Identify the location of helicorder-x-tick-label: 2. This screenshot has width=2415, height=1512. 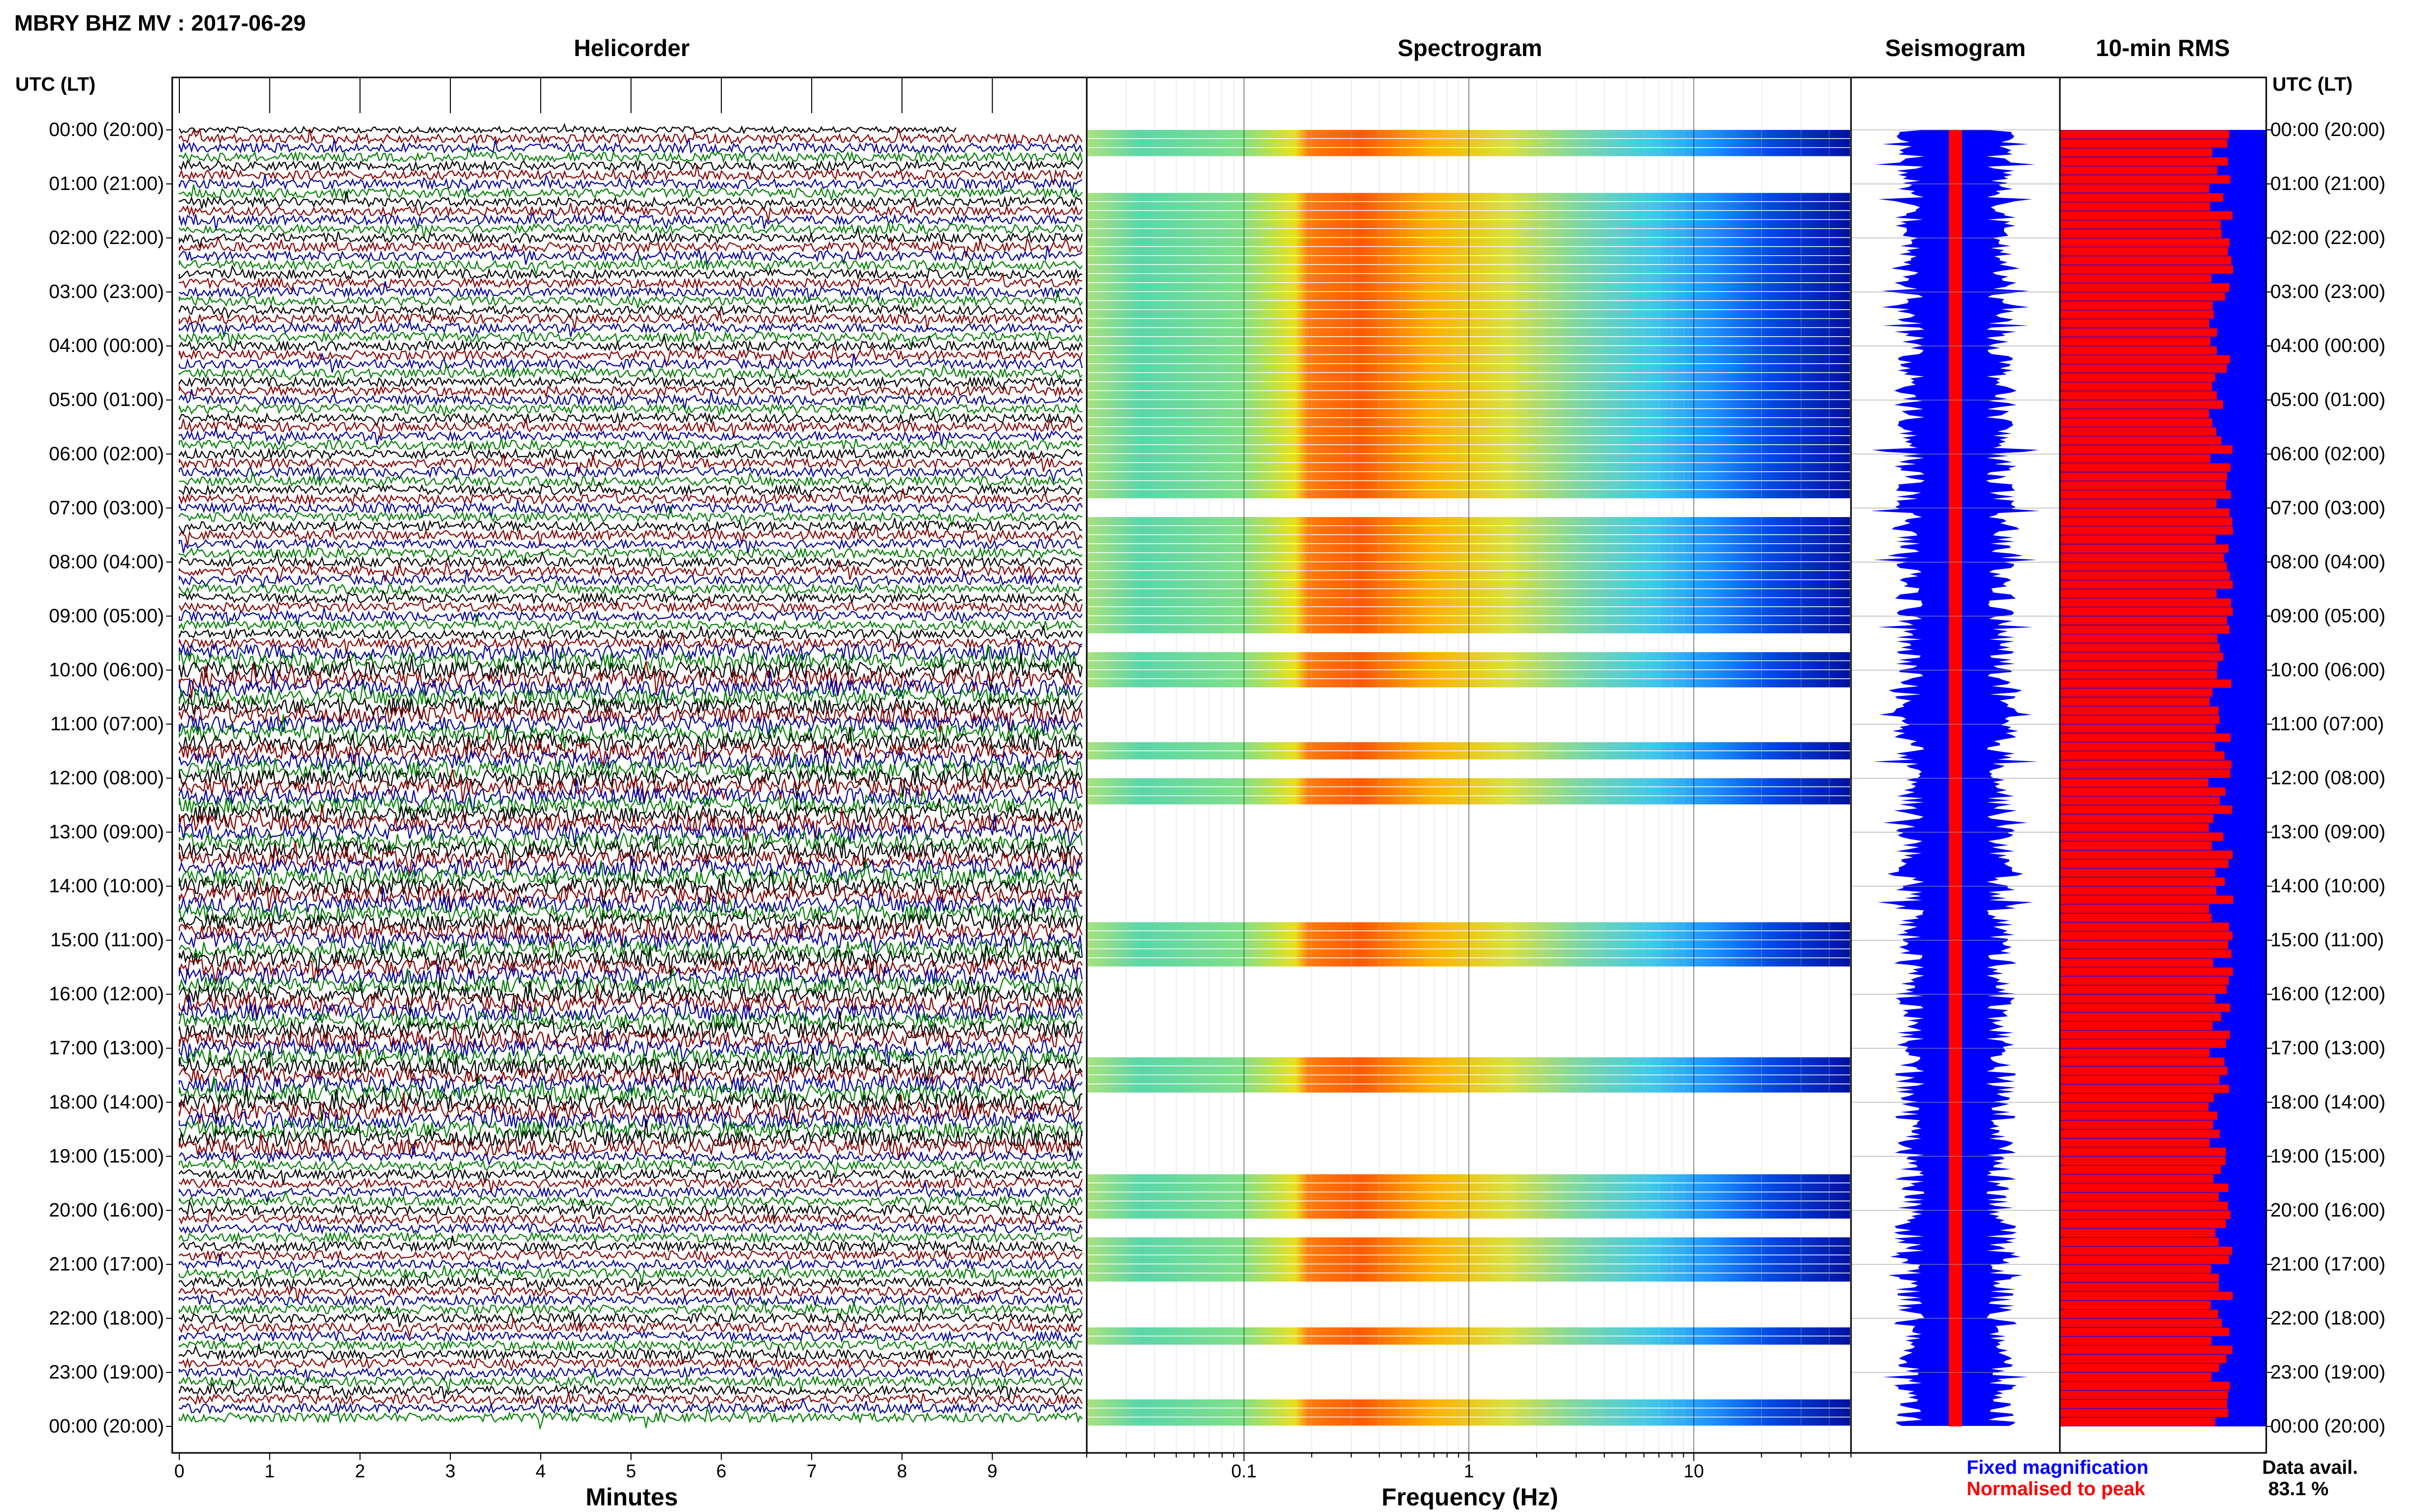
(360, 1471).